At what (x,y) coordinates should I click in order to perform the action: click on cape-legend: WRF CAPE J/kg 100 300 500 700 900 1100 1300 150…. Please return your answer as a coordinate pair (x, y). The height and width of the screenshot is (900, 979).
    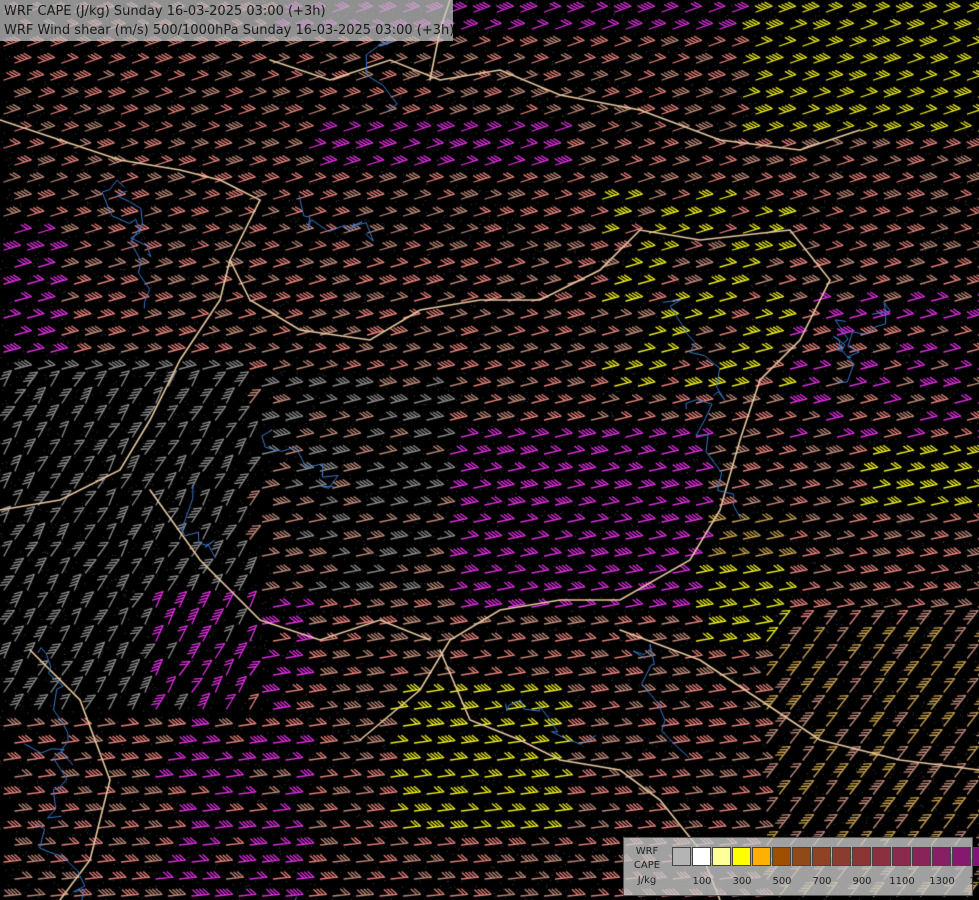
    Looking at the image, I should click on (801, 866).